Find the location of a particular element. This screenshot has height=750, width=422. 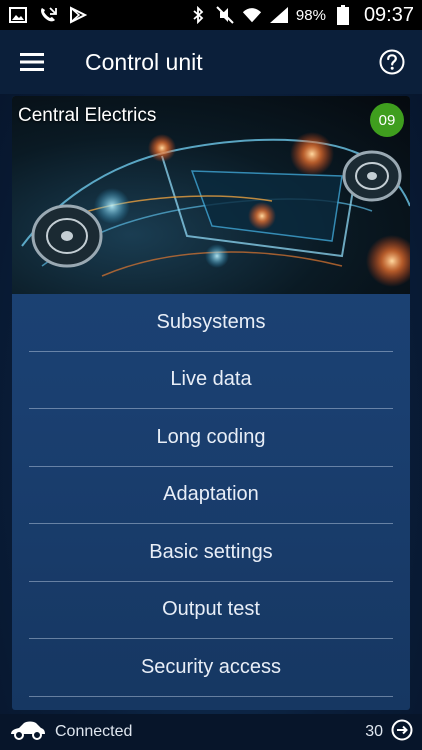

app-bar: Control unit is located at coordinates (211, 62).